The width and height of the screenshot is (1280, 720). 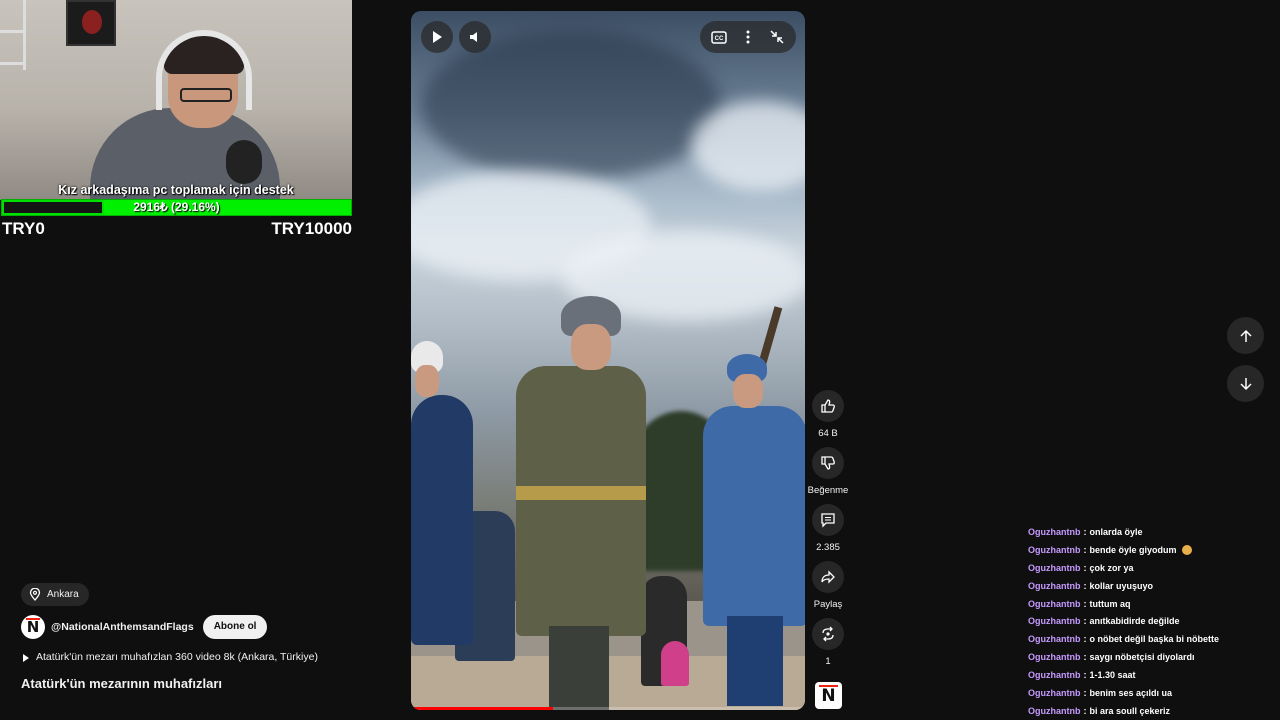 I want to click on share-icon, so click(x=828, y=577).